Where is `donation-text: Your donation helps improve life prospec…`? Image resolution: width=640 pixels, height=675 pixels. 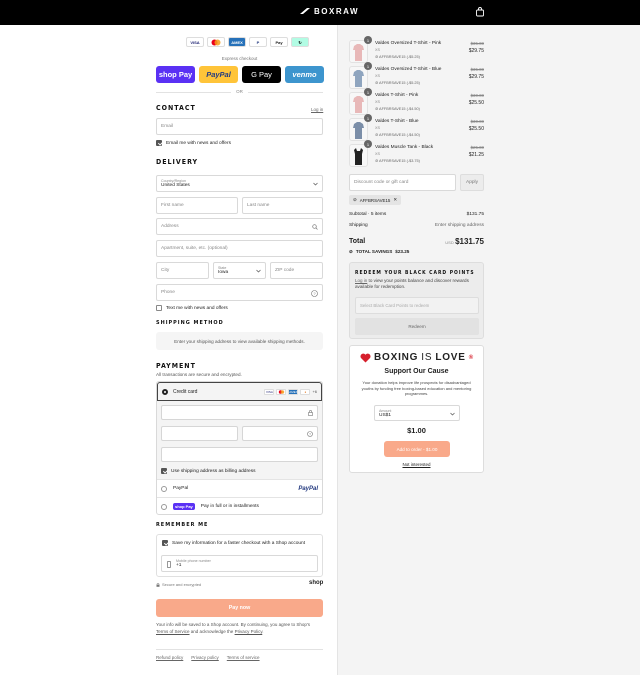
donation-text: Your donation helps improve life prospec… is located at coordinates (416, 388).